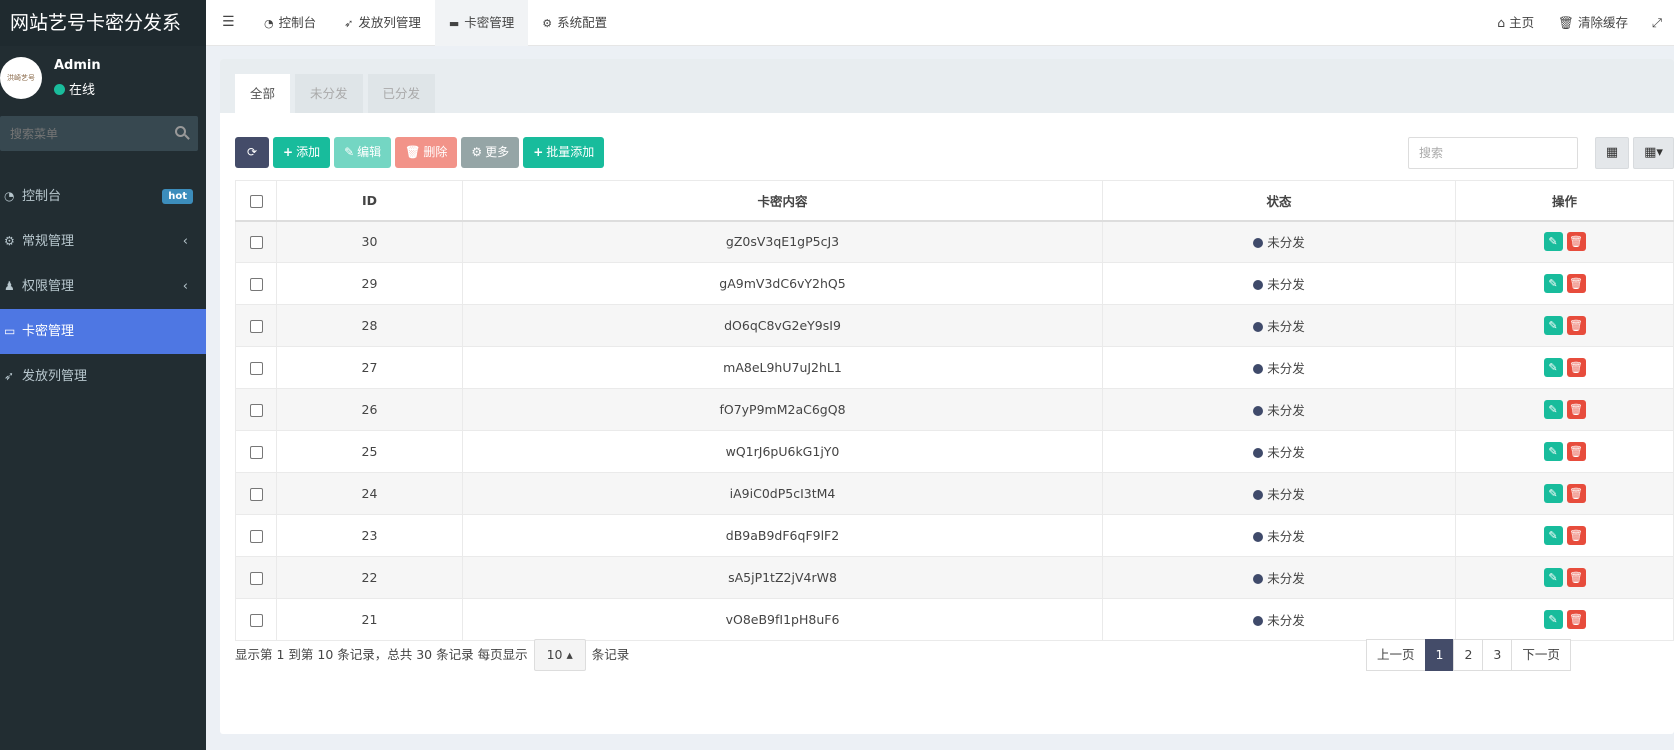 The height and width of the screenshot is (750, 1674). I want to click on row-select-cell, so click(256, 325).